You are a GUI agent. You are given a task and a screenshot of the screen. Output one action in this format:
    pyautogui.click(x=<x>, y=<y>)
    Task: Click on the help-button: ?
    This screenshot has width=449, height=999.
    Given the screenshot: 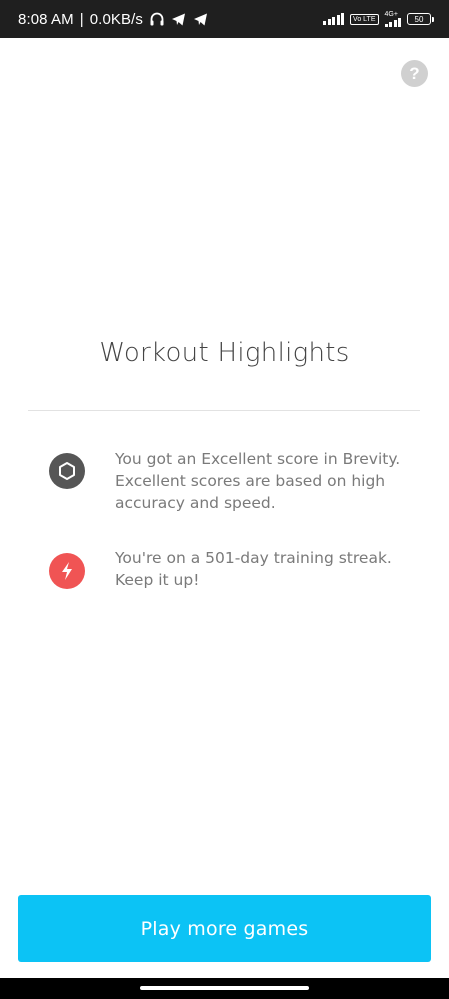 What is the action you would take?
    pyautogui.click(x=414, y=73)
    